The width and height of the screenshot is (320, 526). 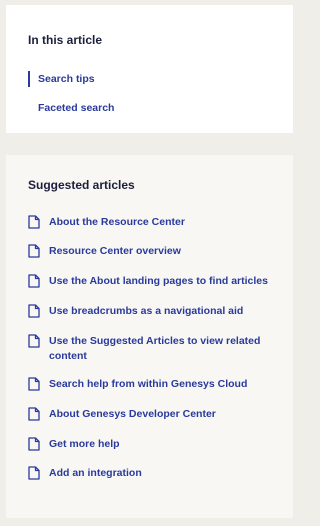 I want to click on suggested-article-label: About the Resource Center, so click(x=117, y=222).